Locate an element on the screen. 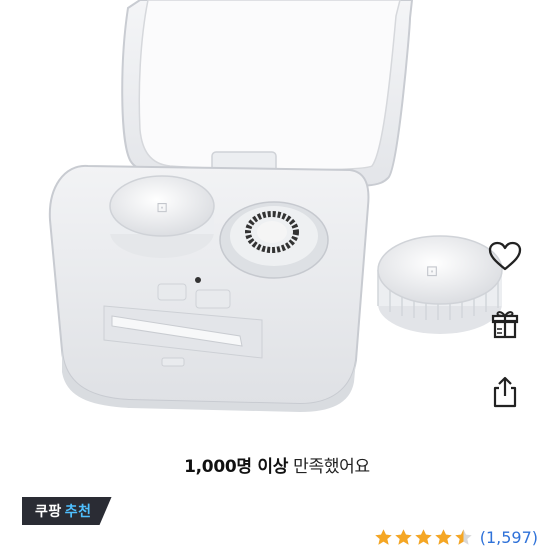  heart-icon is located at coordinates (505, 256).